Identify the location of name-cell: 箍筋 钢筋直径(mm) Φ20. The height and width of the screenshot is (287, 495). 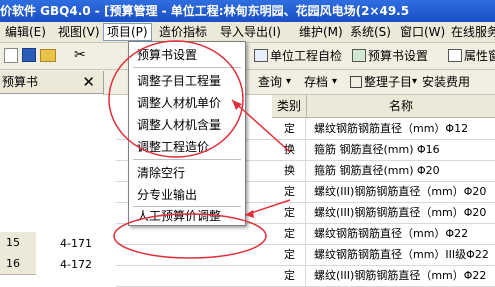
(404, 170).